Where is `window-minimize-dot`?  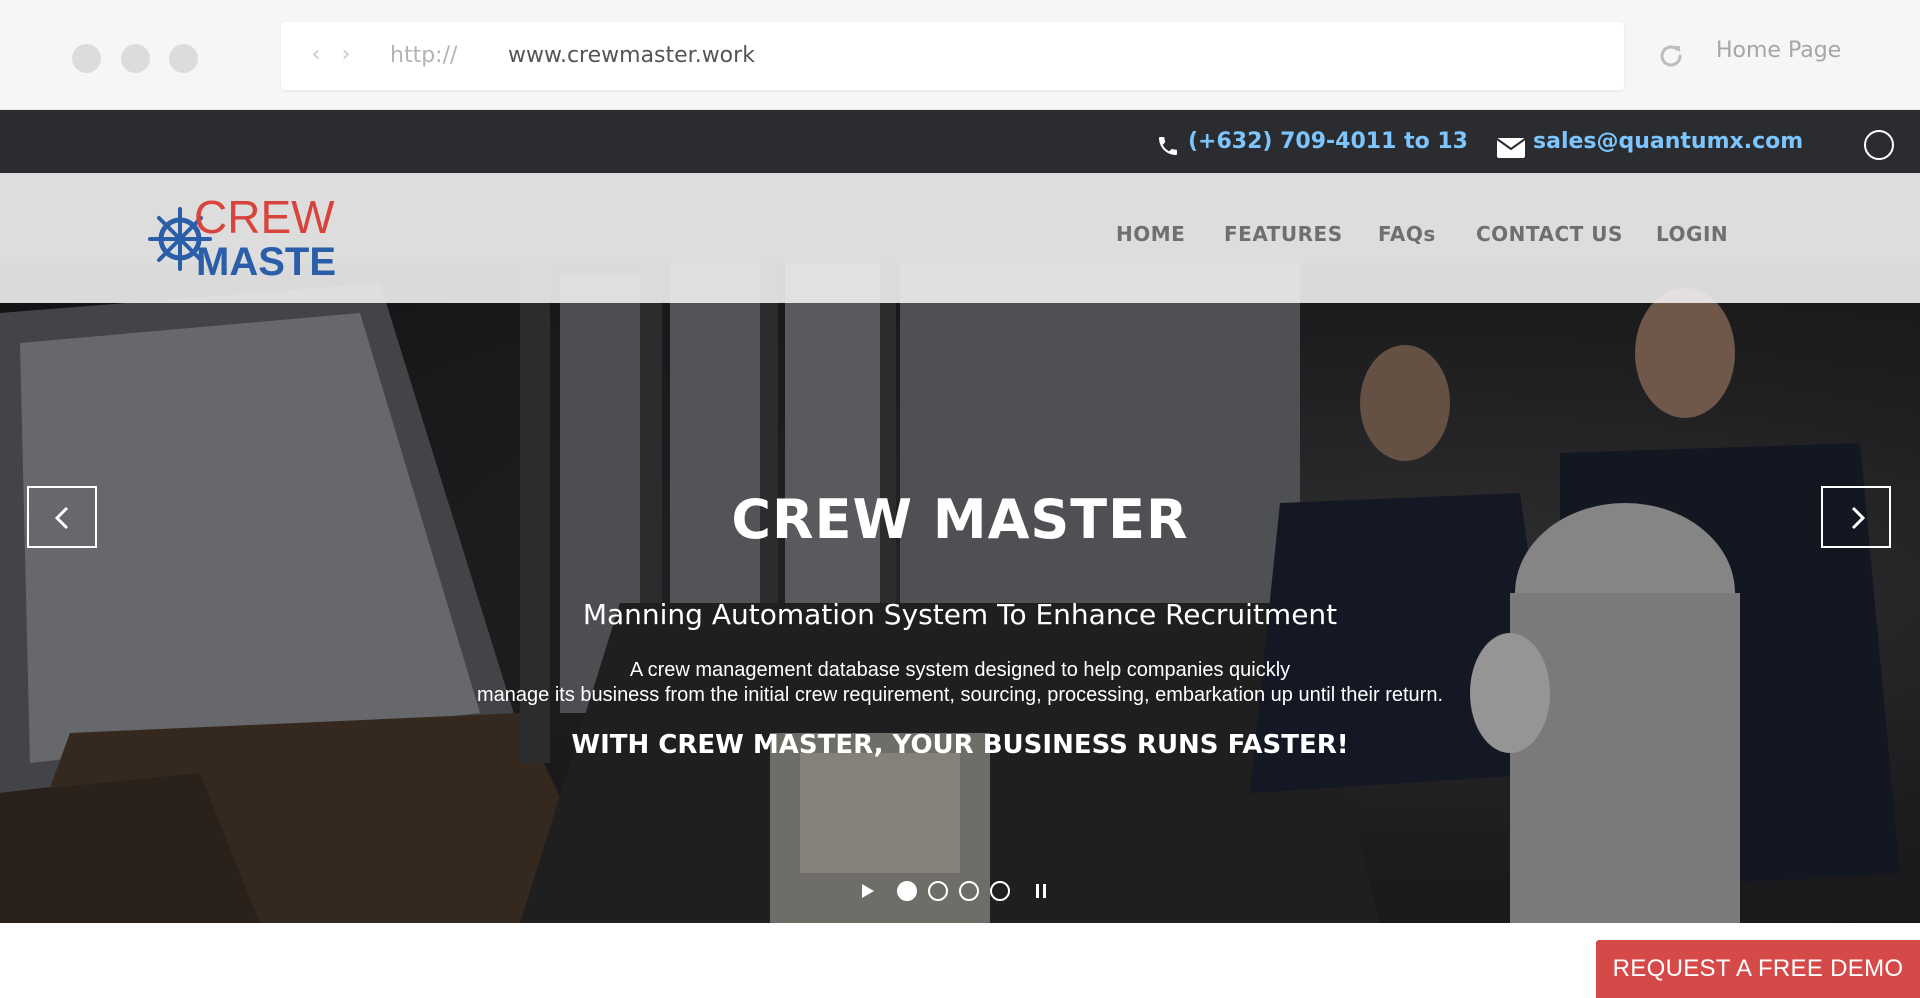
window-minimize-dot is located at coordinates (135, 58).